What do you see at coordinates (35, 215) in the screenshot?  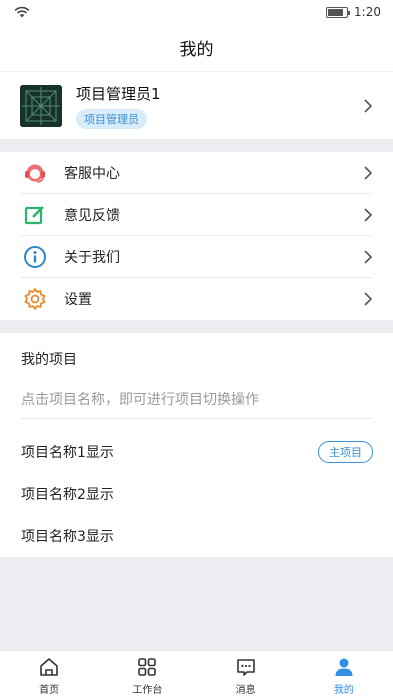 I see `edit-icon` at bounding box center [35, 215].